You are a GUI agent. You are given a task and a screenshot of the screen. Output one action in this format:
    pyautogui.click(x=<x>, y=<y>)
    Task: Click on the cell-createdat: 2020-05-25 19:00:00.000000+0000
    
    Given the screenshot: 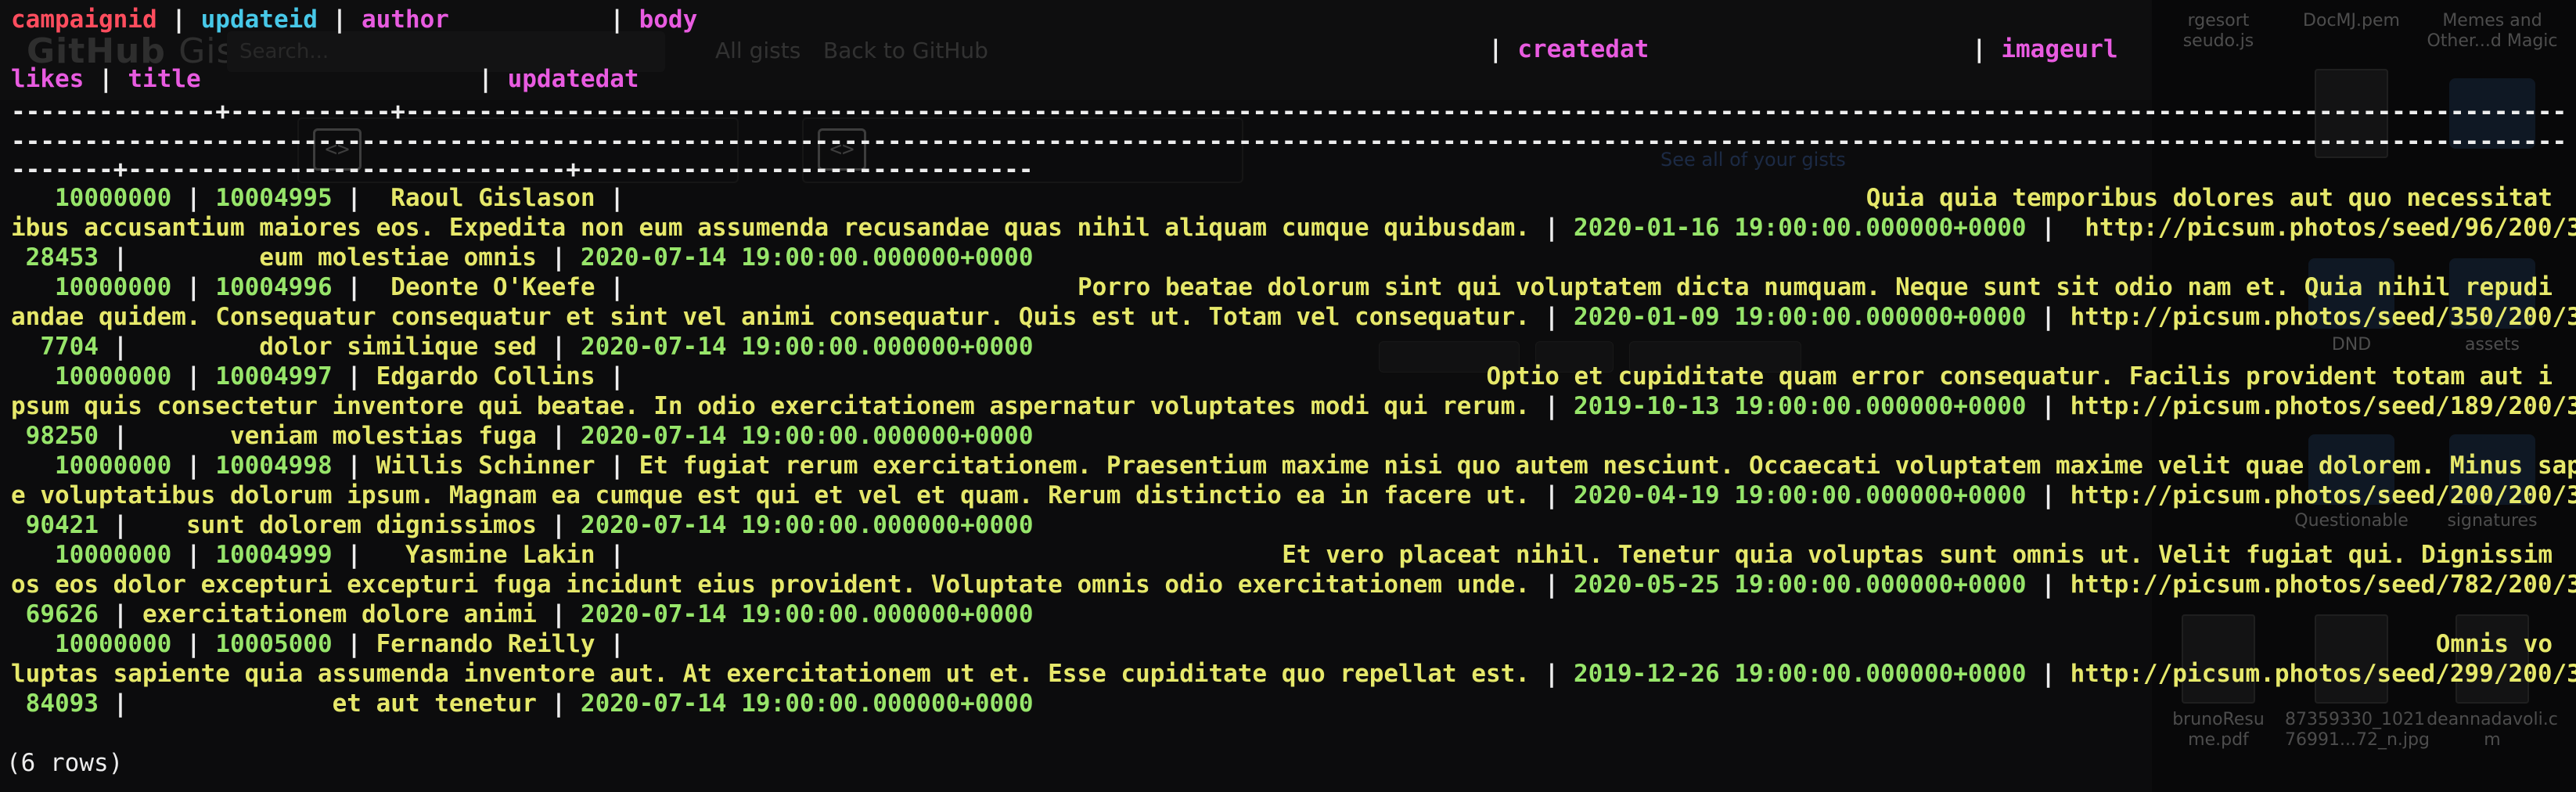 What is the action you would take?
    pyautogui.click(x=1800, y=585)
    